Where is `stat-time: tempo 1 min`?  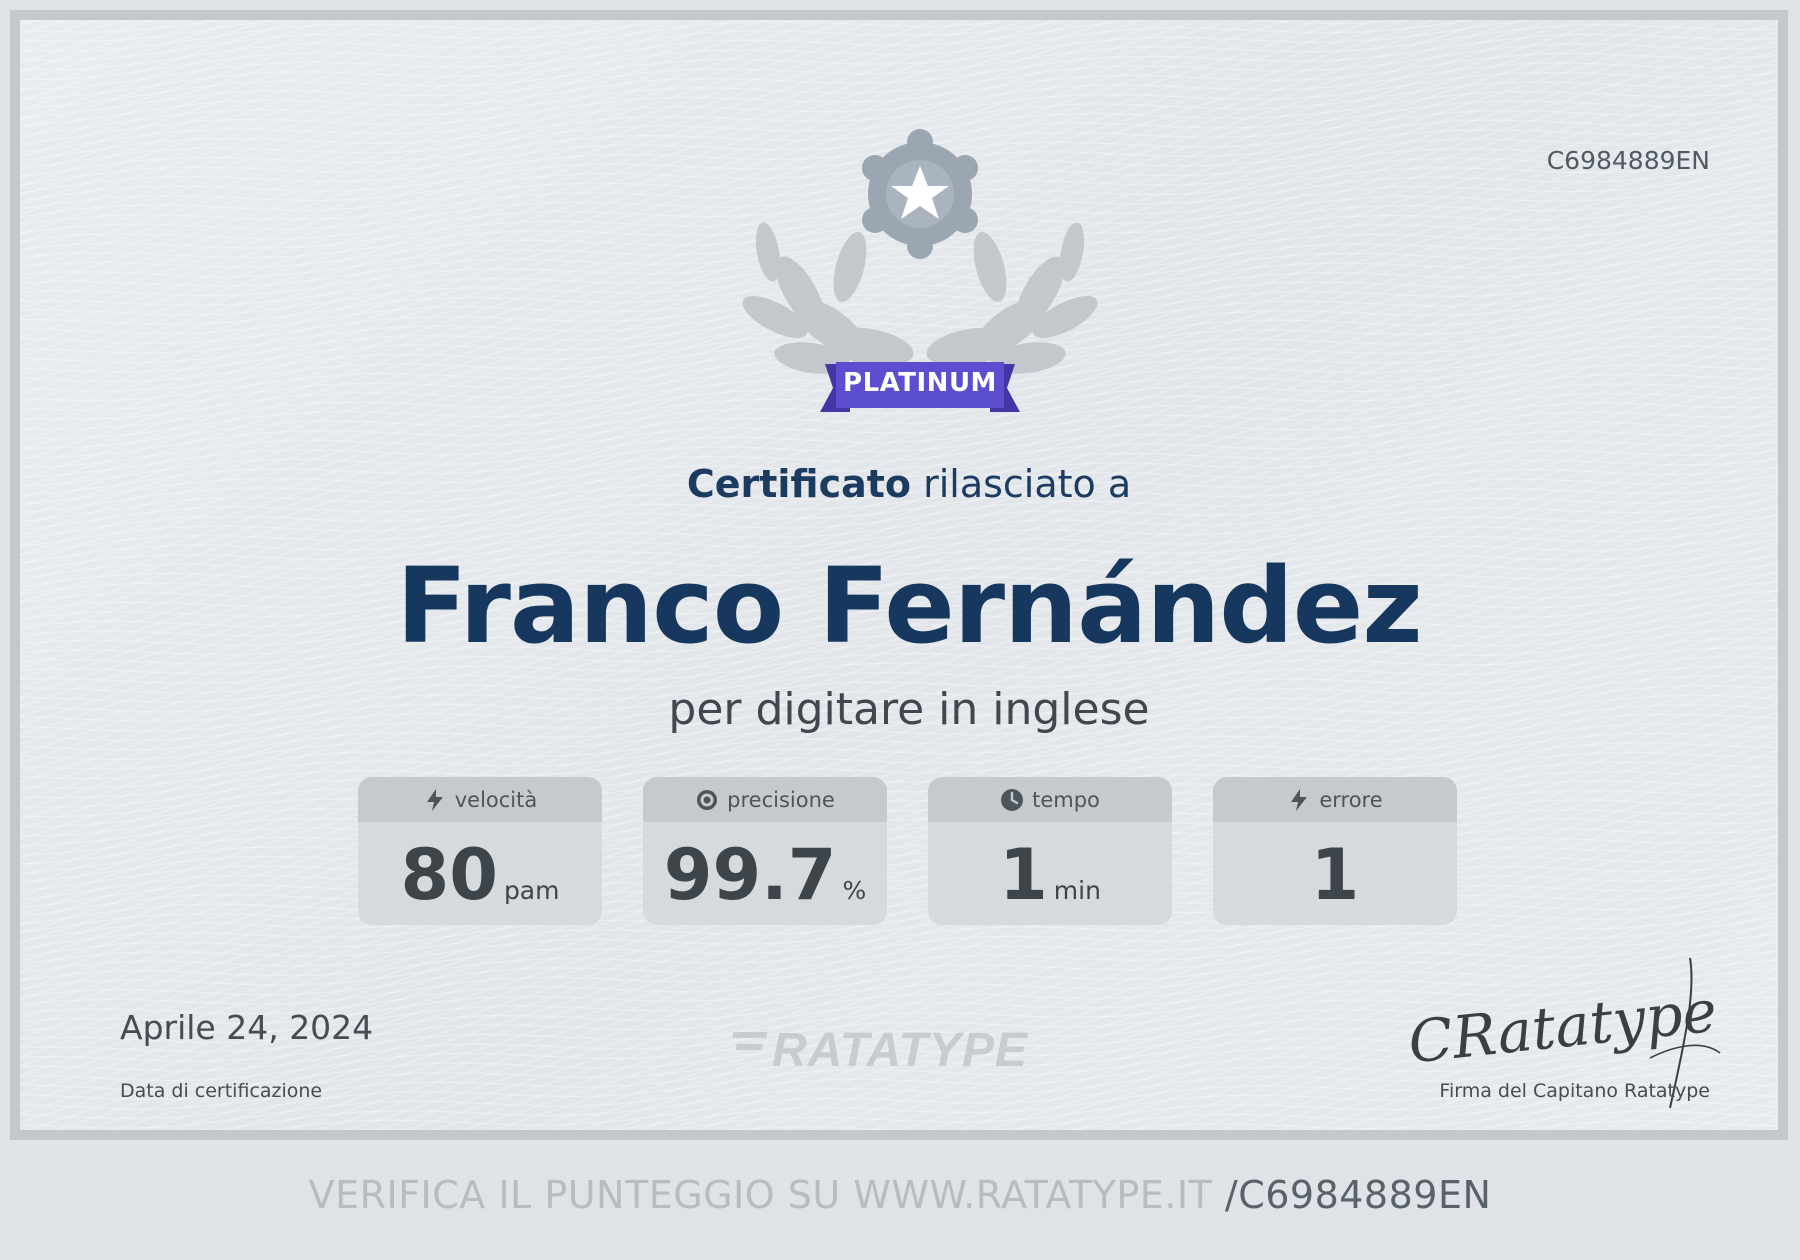
stat-time: tempo 1 min is located at coordinates (1050, 851).